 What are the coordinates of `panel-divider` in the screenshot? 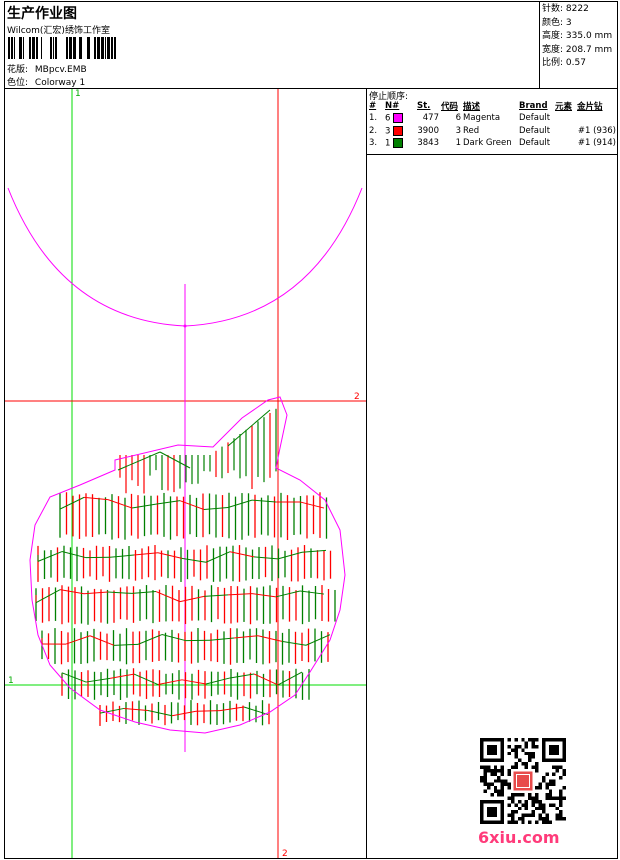 It's located at (366, 473).